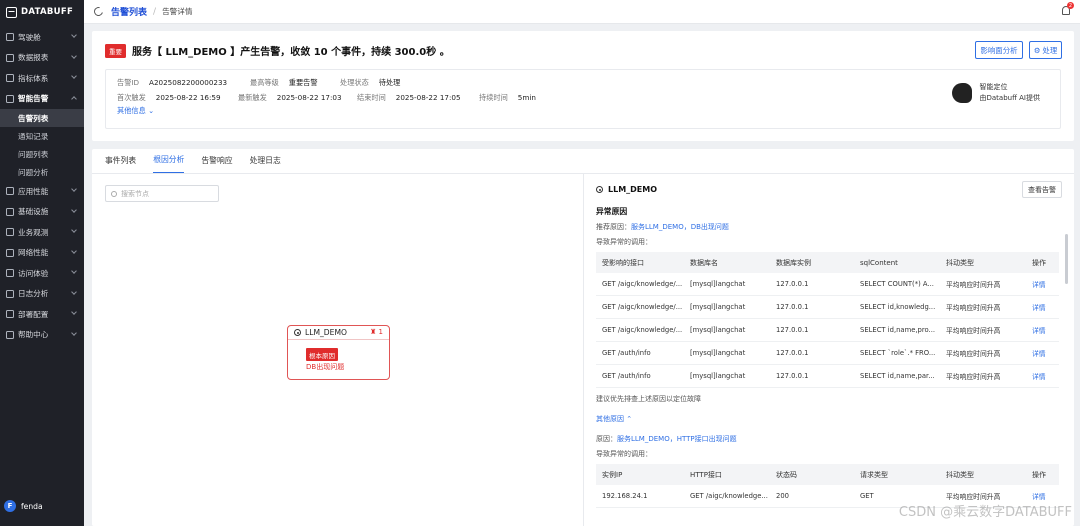  Describe the element at coordinates (706, 474) in the screenshot. I see `column-header: HTTP接口` at that location.